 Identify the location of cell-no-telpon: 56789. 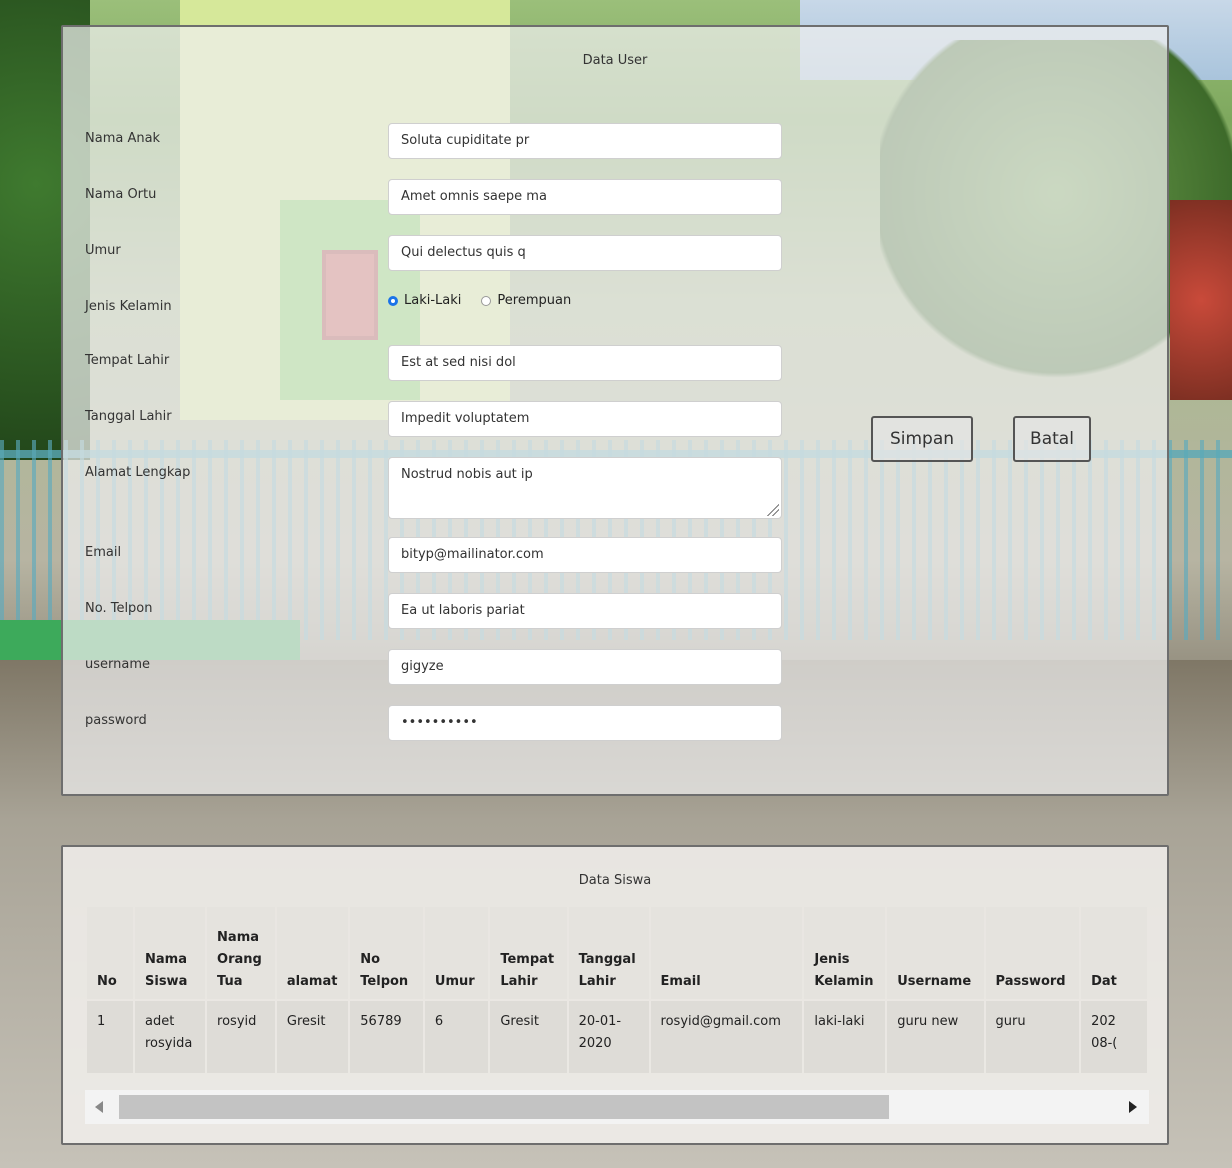
(386, 1037).